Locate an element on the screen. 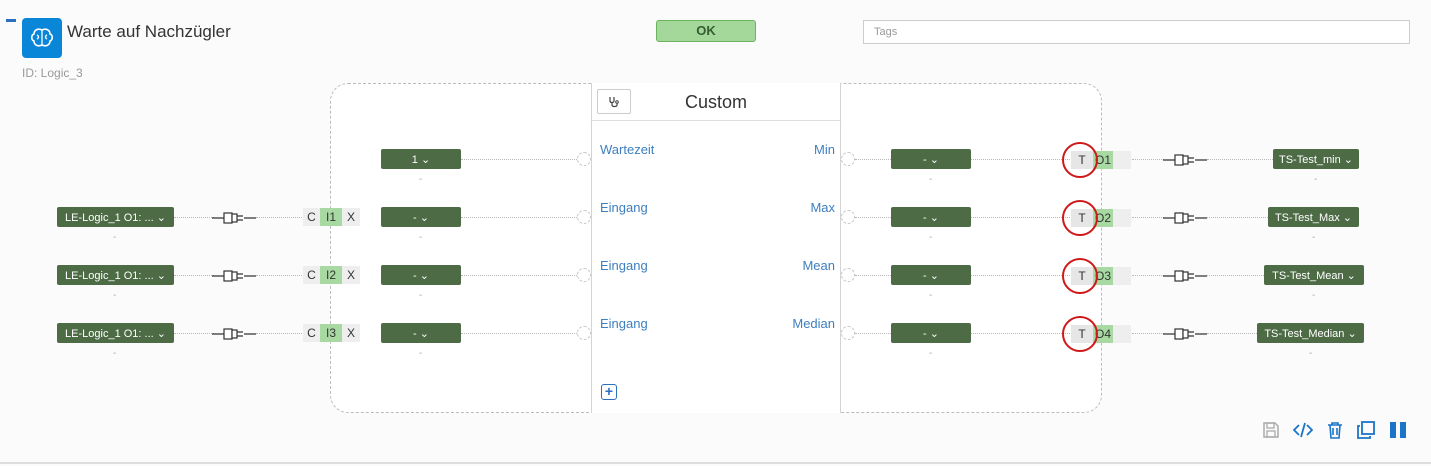 The image size is (1431, 466). param-eingang-1: Eingang is located at coordinates (624, 207).